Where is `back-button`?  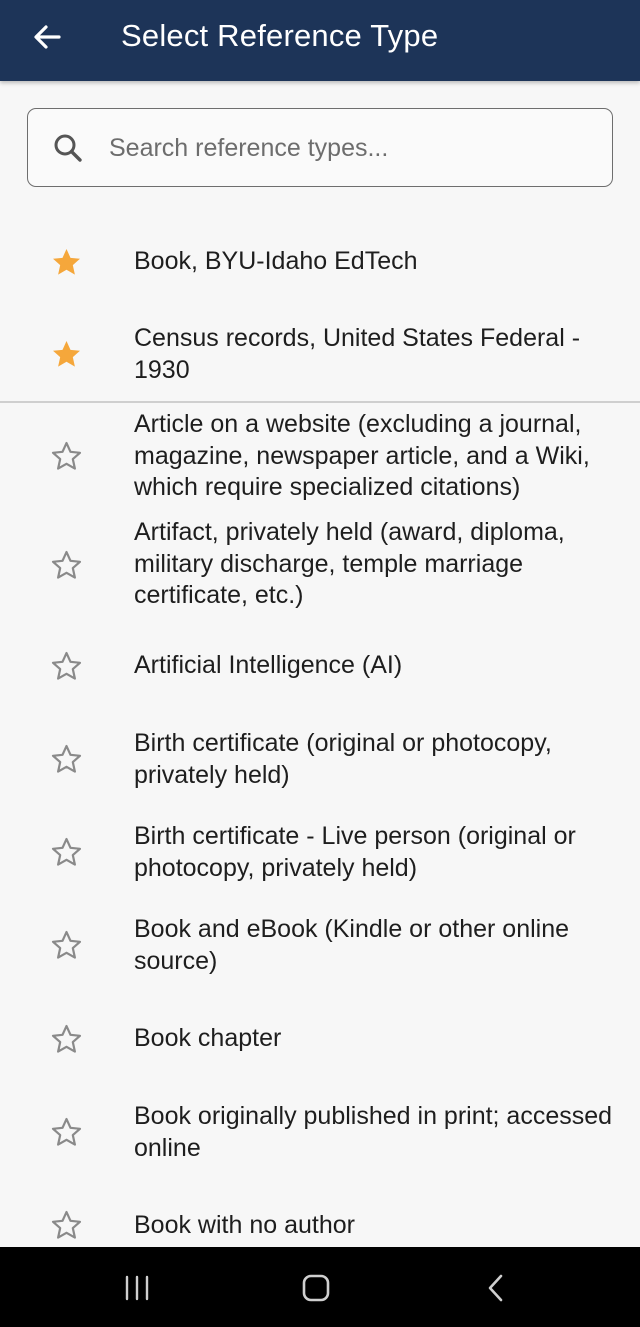 back-button is located at coordinates (47, 37).